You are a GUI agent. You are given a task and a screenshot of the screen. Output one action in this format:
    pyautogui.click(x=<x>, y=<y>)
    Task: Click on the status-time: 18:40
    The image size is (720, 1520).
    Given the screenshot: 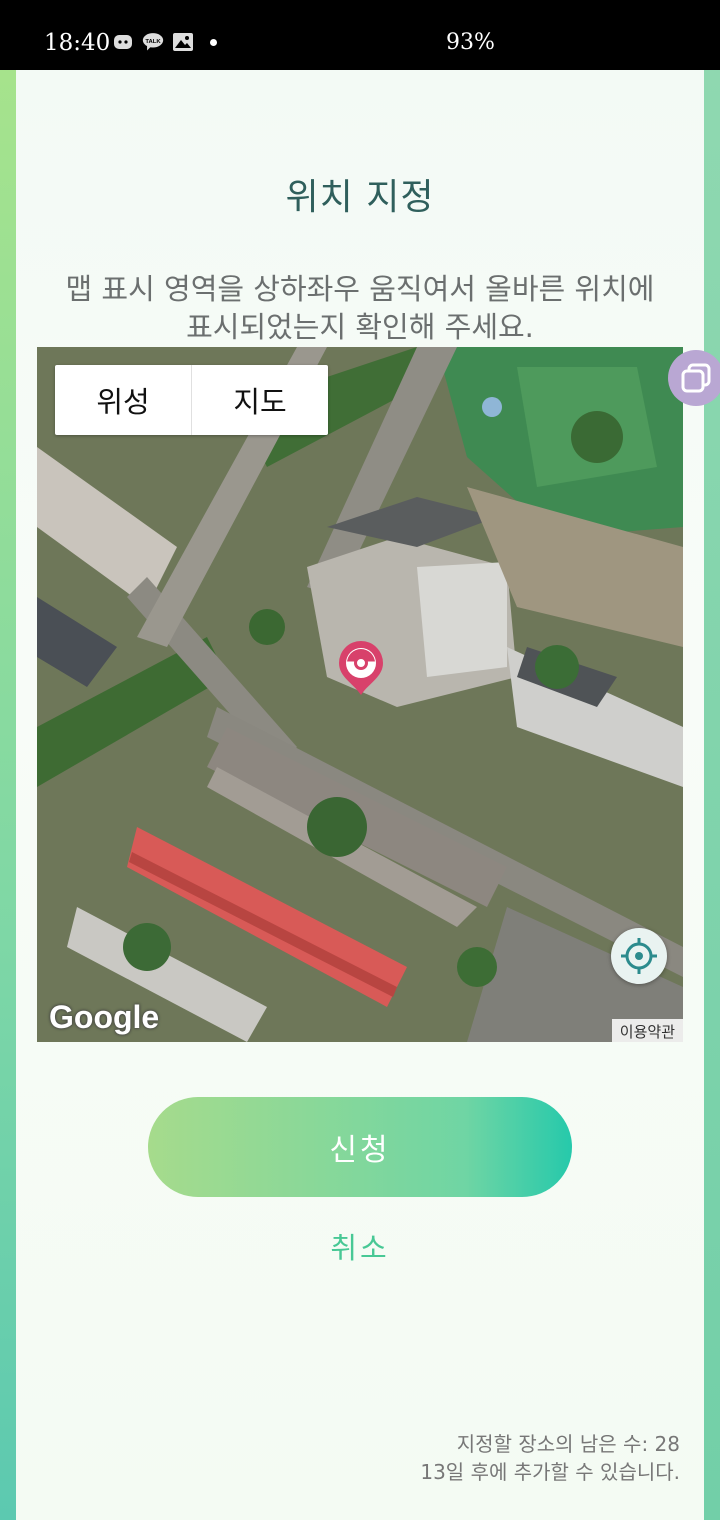 What is the action you would take?
    pyautogui.click(x=77, y=43)
    